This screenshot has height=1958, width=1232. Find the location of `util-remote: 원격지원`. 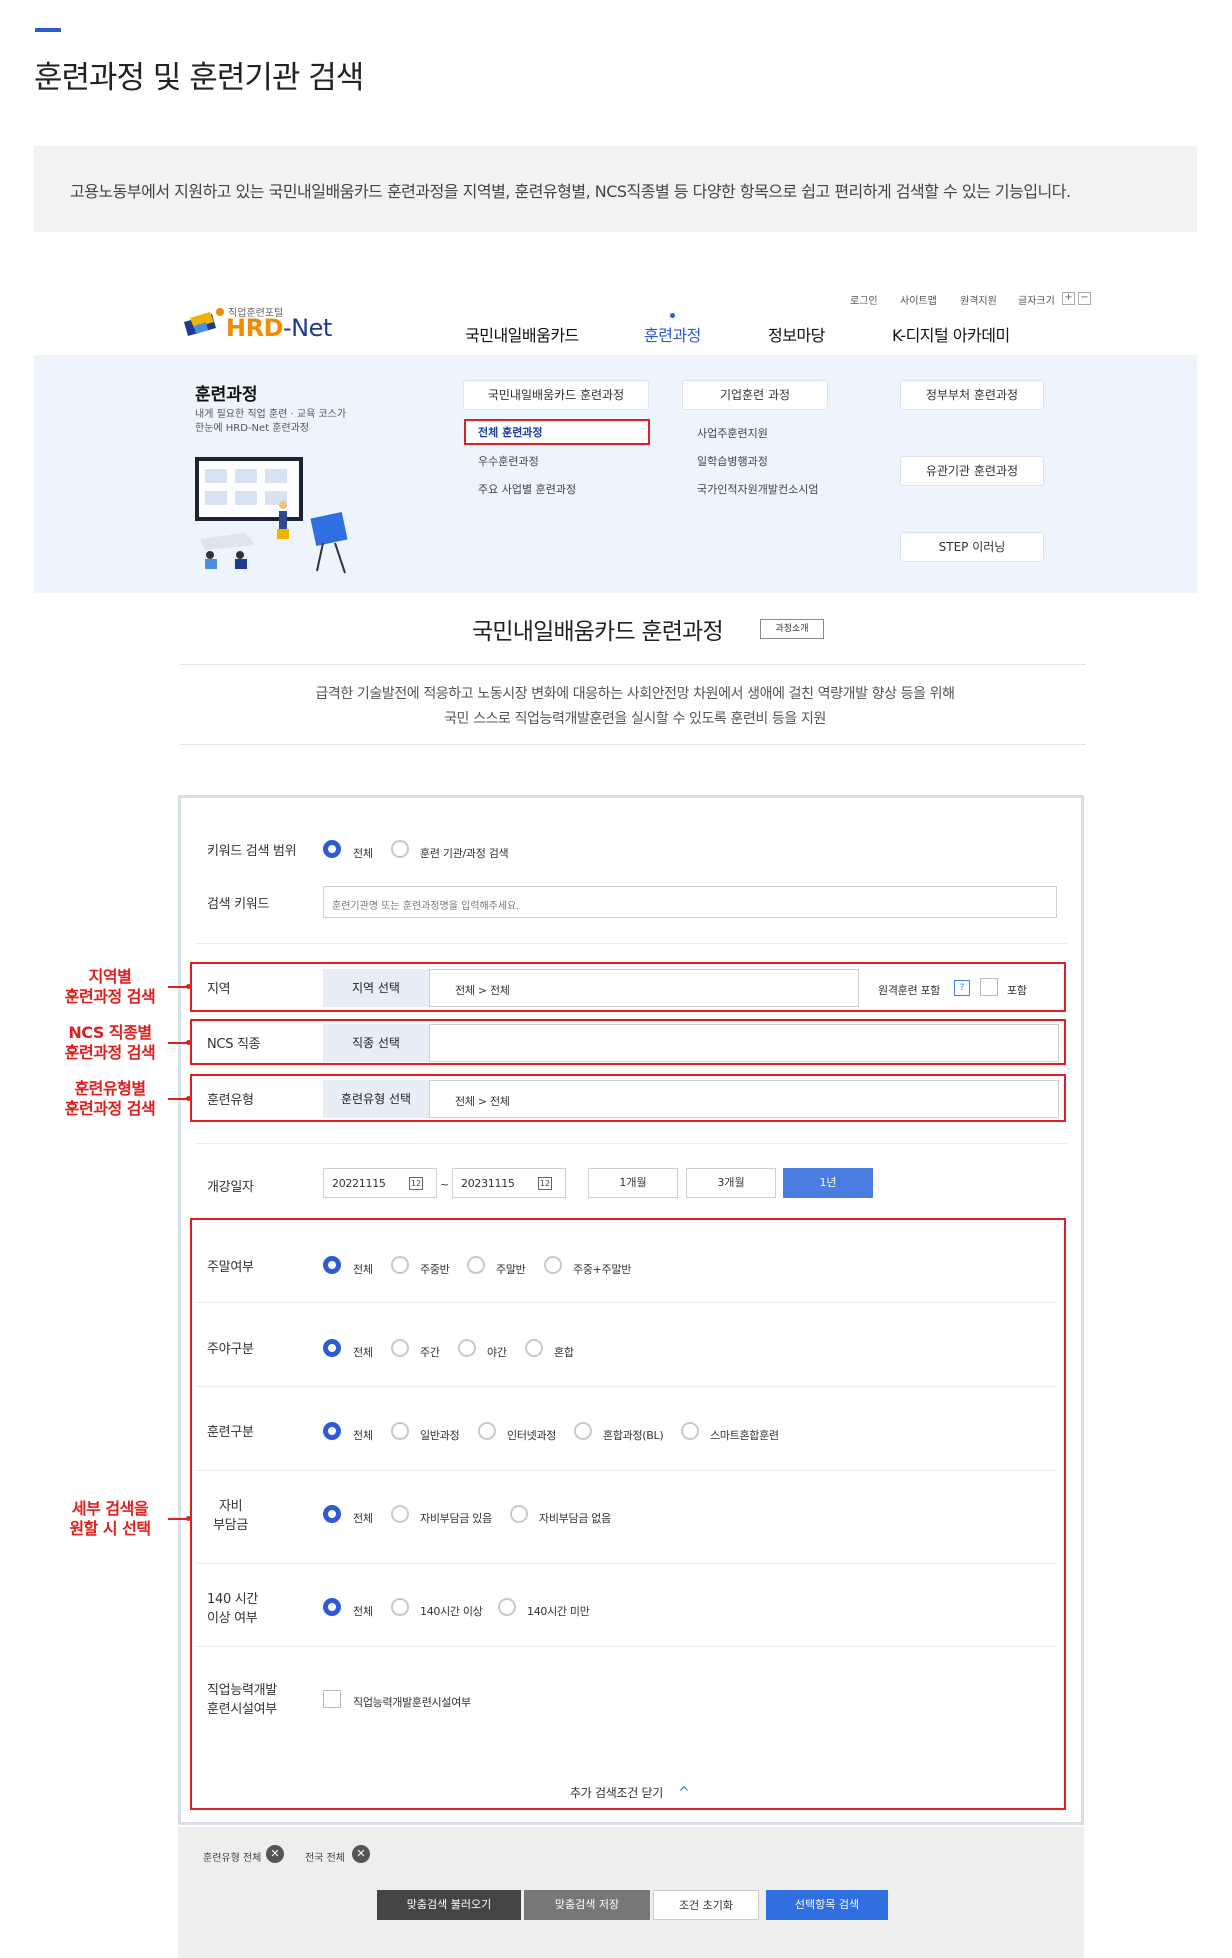

util-remote: 원격지원 is located at coordinates (978, 299).